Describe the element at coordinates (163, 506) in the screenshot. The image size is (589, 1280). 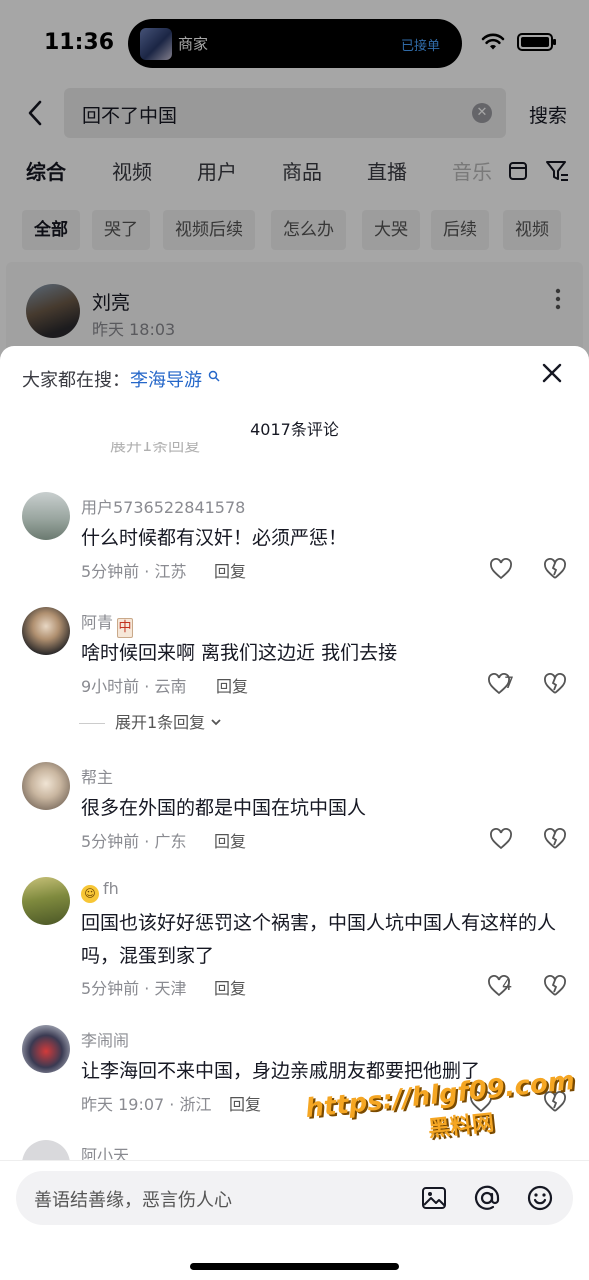
I see `comment-username: 用户5736522841578` at that location.